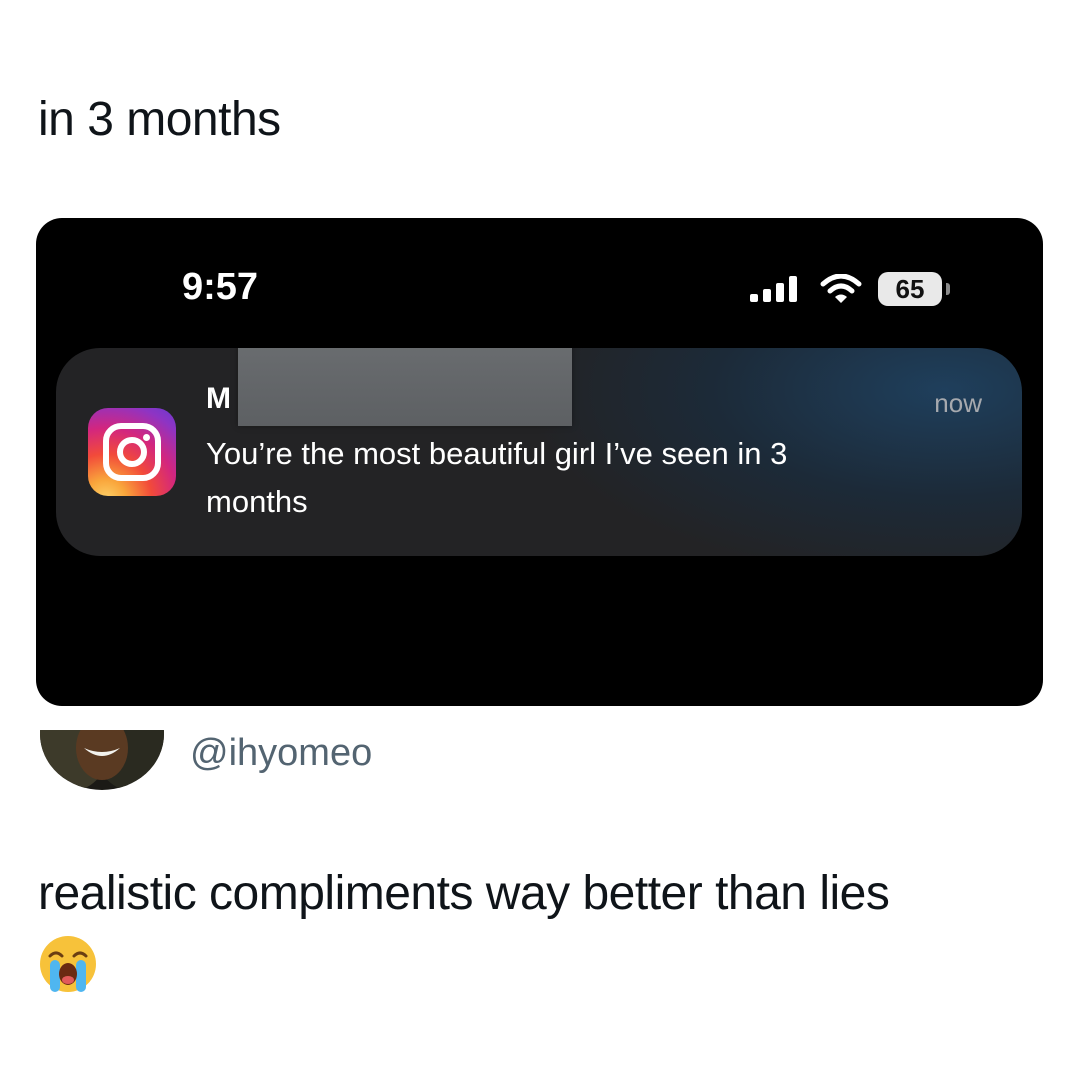 This screenshot has height=1080, width=1080. I want to click on instagram-icon, so click(132, 452).